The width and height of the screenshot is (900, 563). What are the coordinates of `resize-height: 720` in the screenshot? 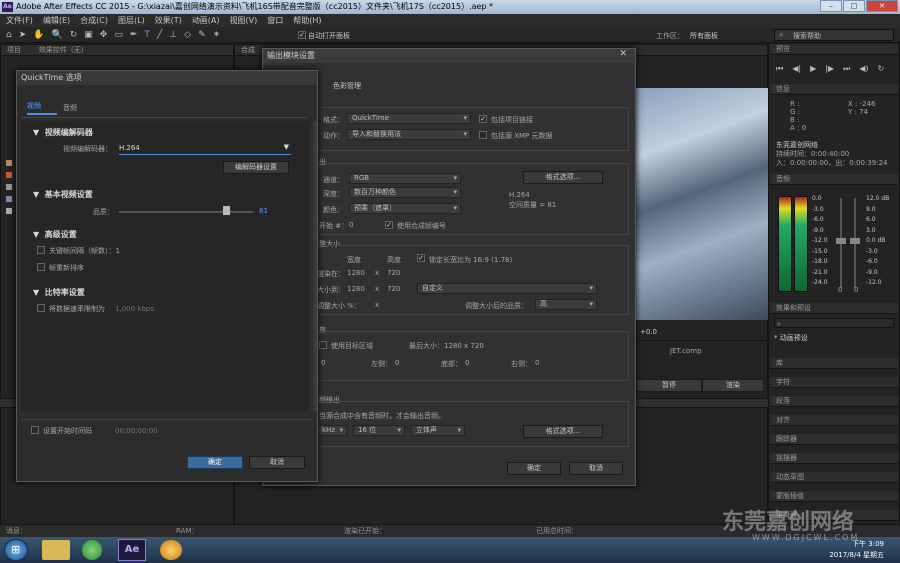 It's located at (393, 289).